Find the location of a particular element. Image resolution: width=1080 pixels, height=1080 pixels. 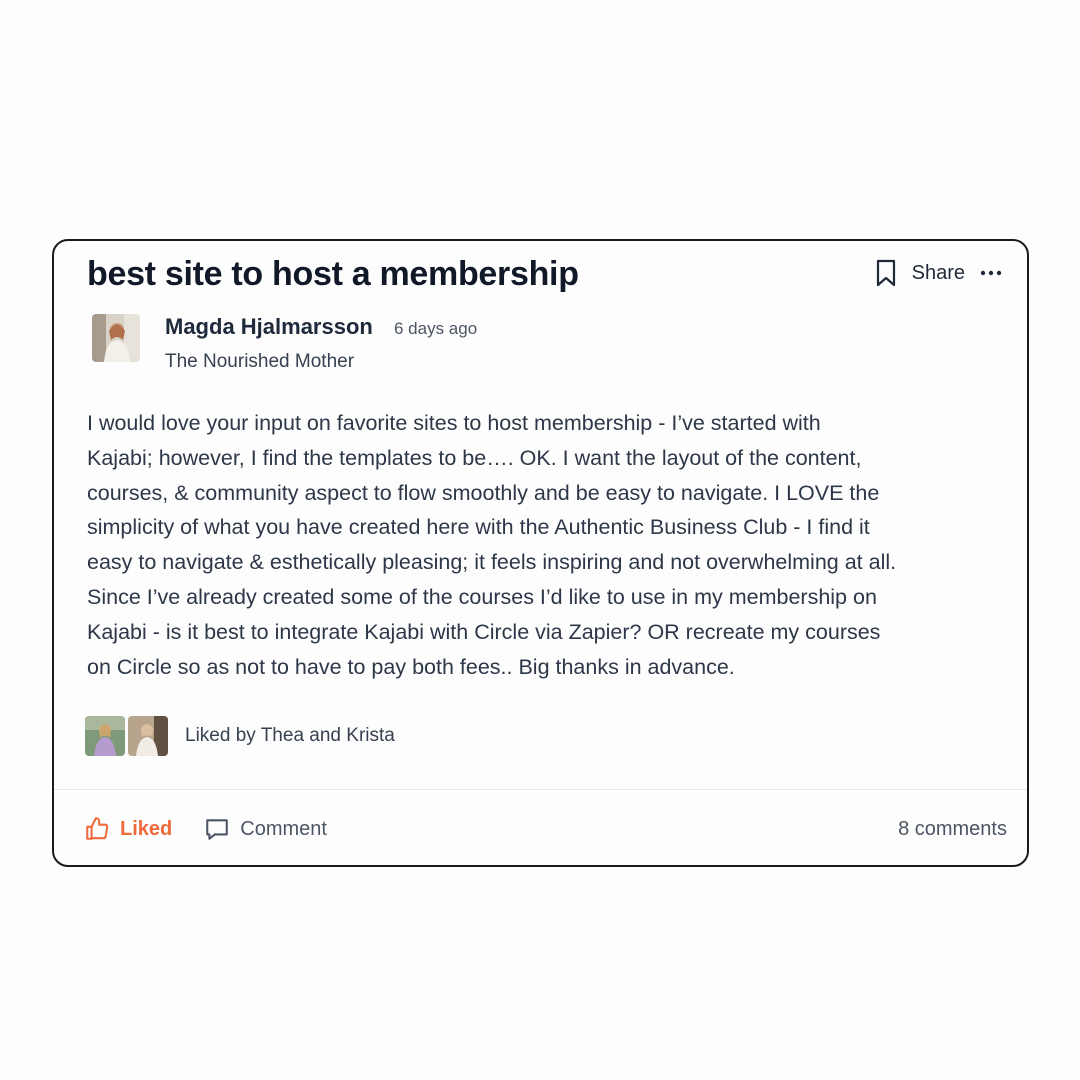

post-timestamp: 6 days ago is located at coordinates (436, 328).